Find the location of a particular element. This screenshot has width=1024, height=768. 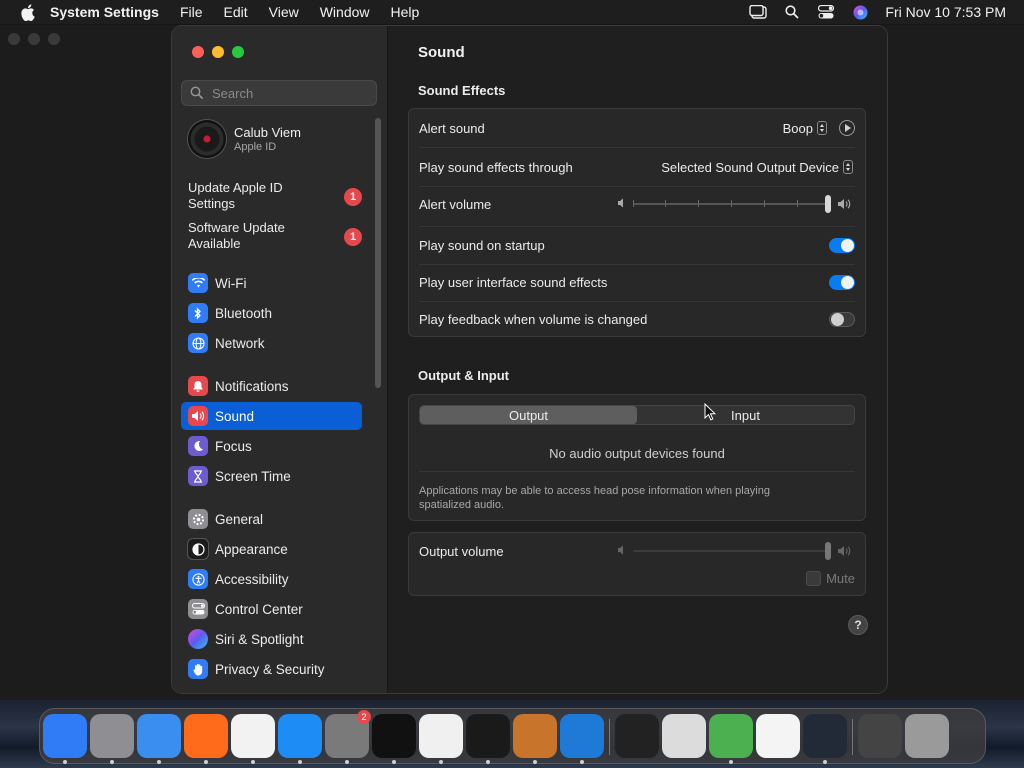

menu-app-name: System Settings is located at coordinates (104, 12).